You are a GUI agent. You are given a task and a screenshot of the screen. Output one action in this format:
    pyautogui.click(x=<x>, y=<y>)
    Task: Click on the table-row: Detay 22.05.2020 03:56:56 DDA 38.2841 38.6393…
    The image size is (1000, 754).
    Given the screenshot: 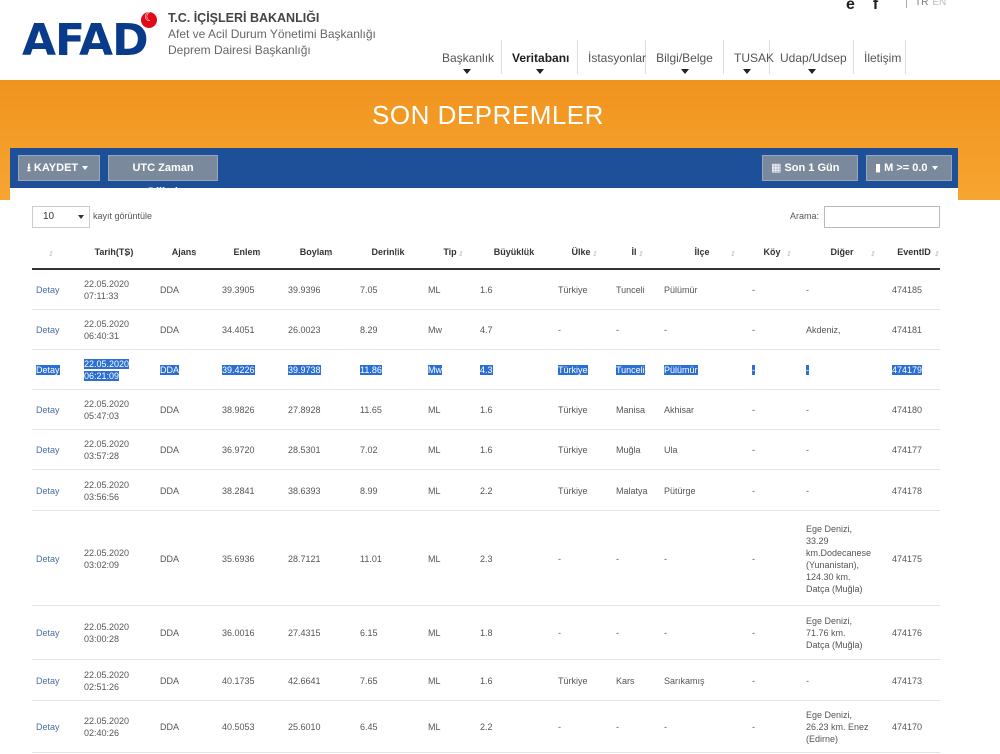 What is the action you would take?
    pyautogui.click(x=486, y=490)
    